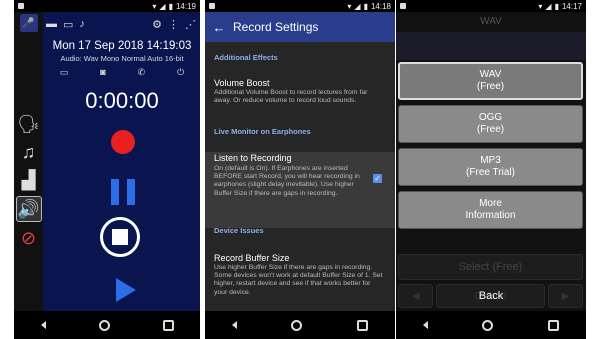  I want to click on record-timer: 0:00:00, so click(122, 100).